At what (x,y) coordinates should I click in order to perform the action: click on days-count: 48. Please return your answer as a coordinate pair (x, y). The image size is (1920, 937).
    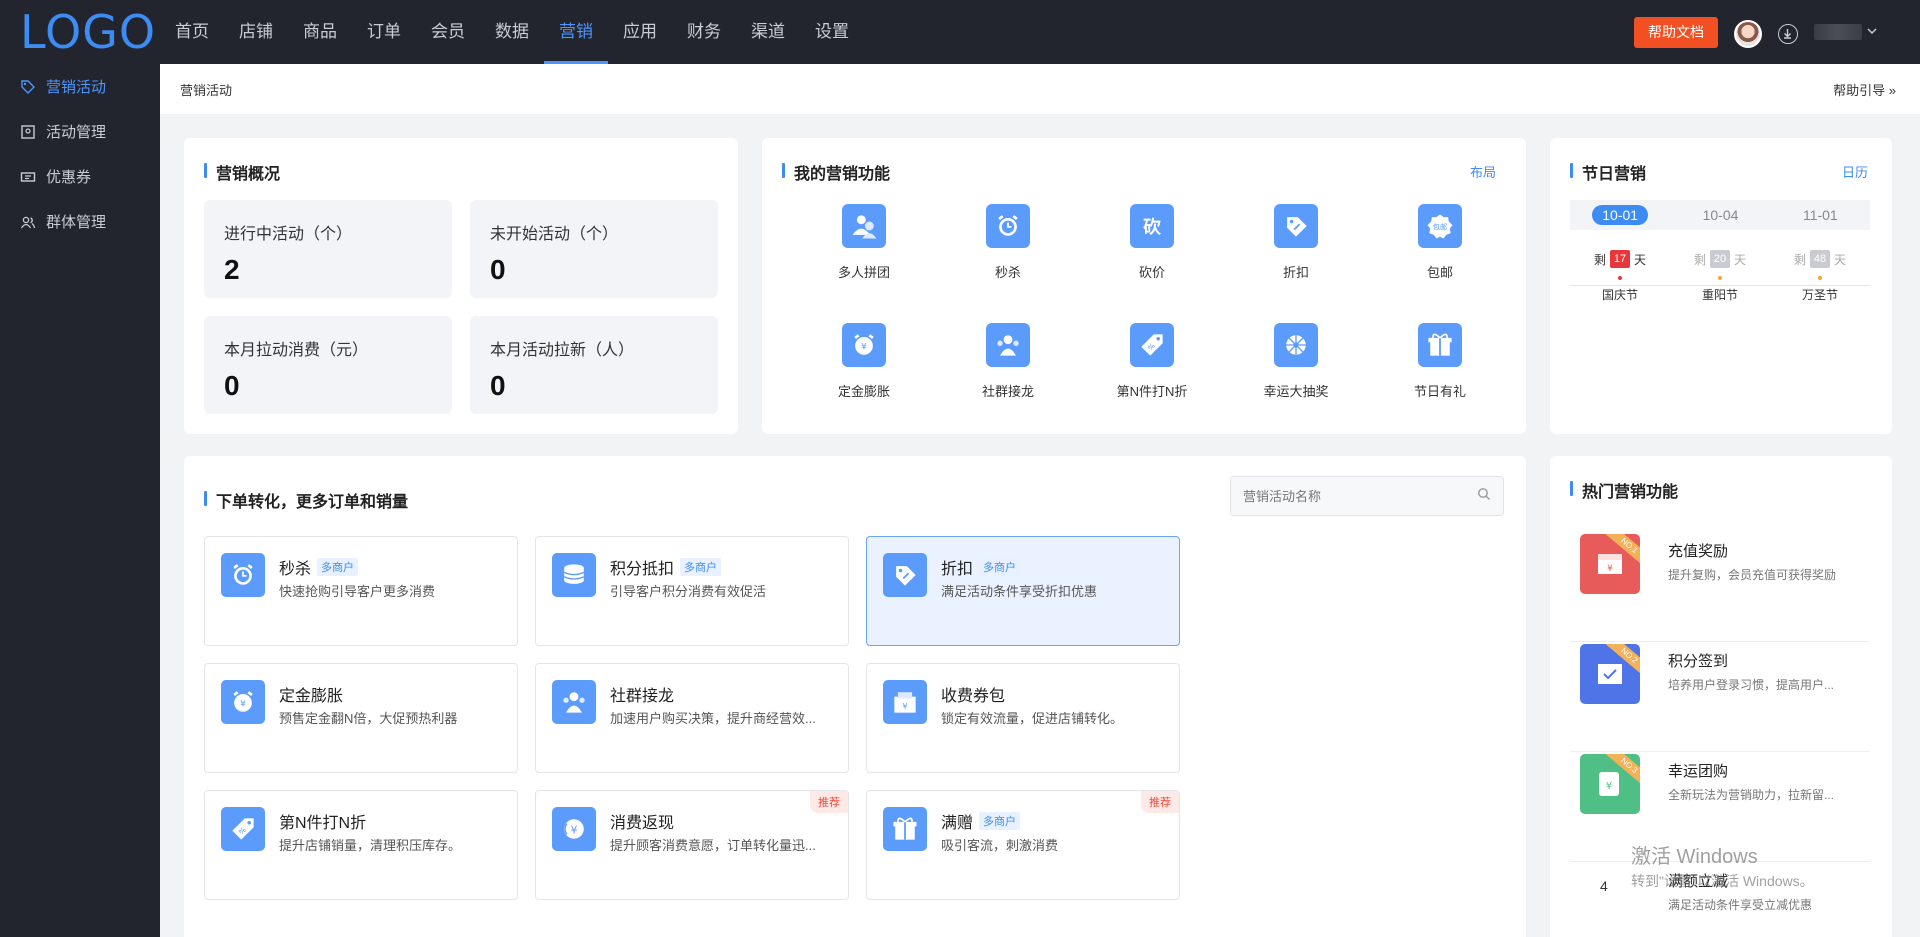
    Looking at the image, I should click on (1820, 259).